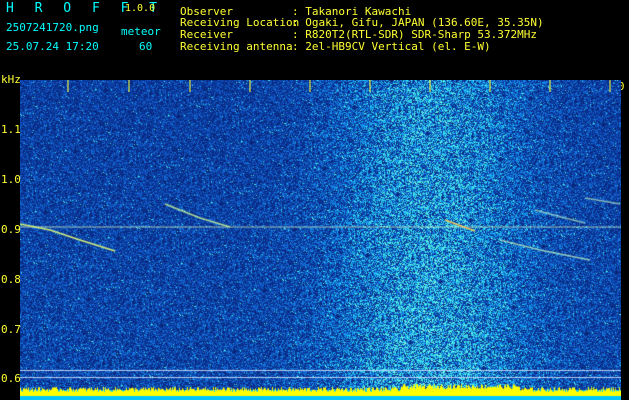 The width and height of the screenshot is (629, 400). What do you see at coordinates (11, 229) in the screenshot?
I see `frequency-tick-label: 0.9` at bounding box center [11, 229].